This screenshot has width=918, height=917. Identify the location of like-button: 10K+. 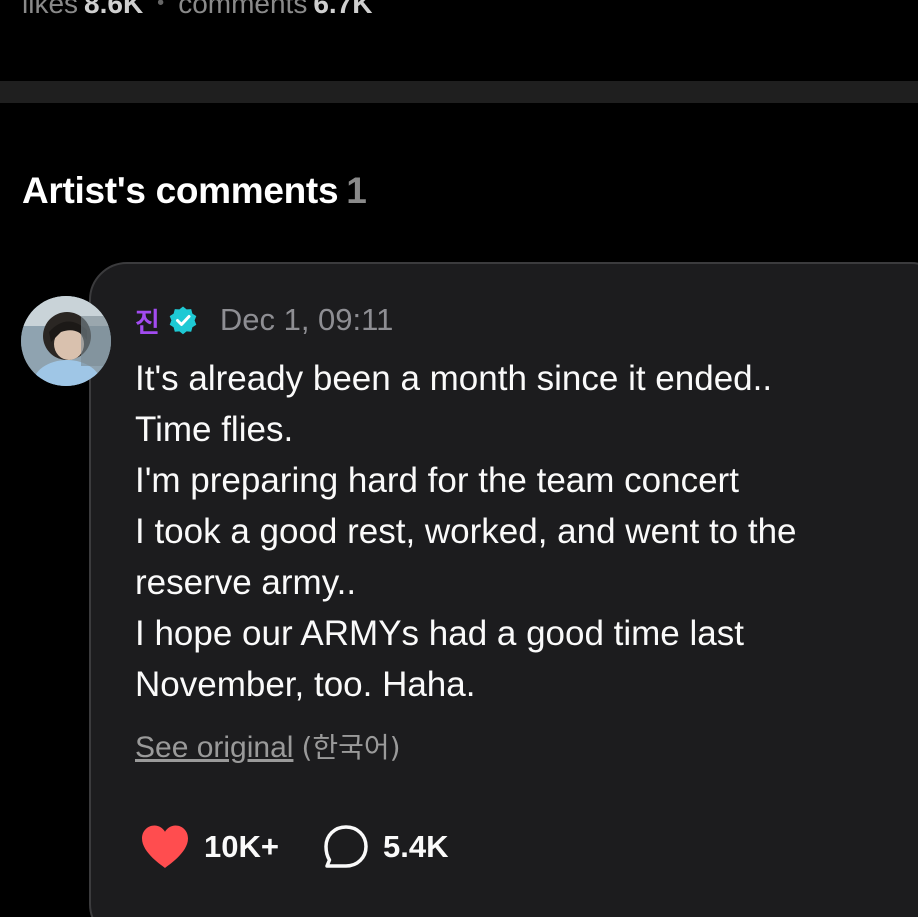
(209, 847).